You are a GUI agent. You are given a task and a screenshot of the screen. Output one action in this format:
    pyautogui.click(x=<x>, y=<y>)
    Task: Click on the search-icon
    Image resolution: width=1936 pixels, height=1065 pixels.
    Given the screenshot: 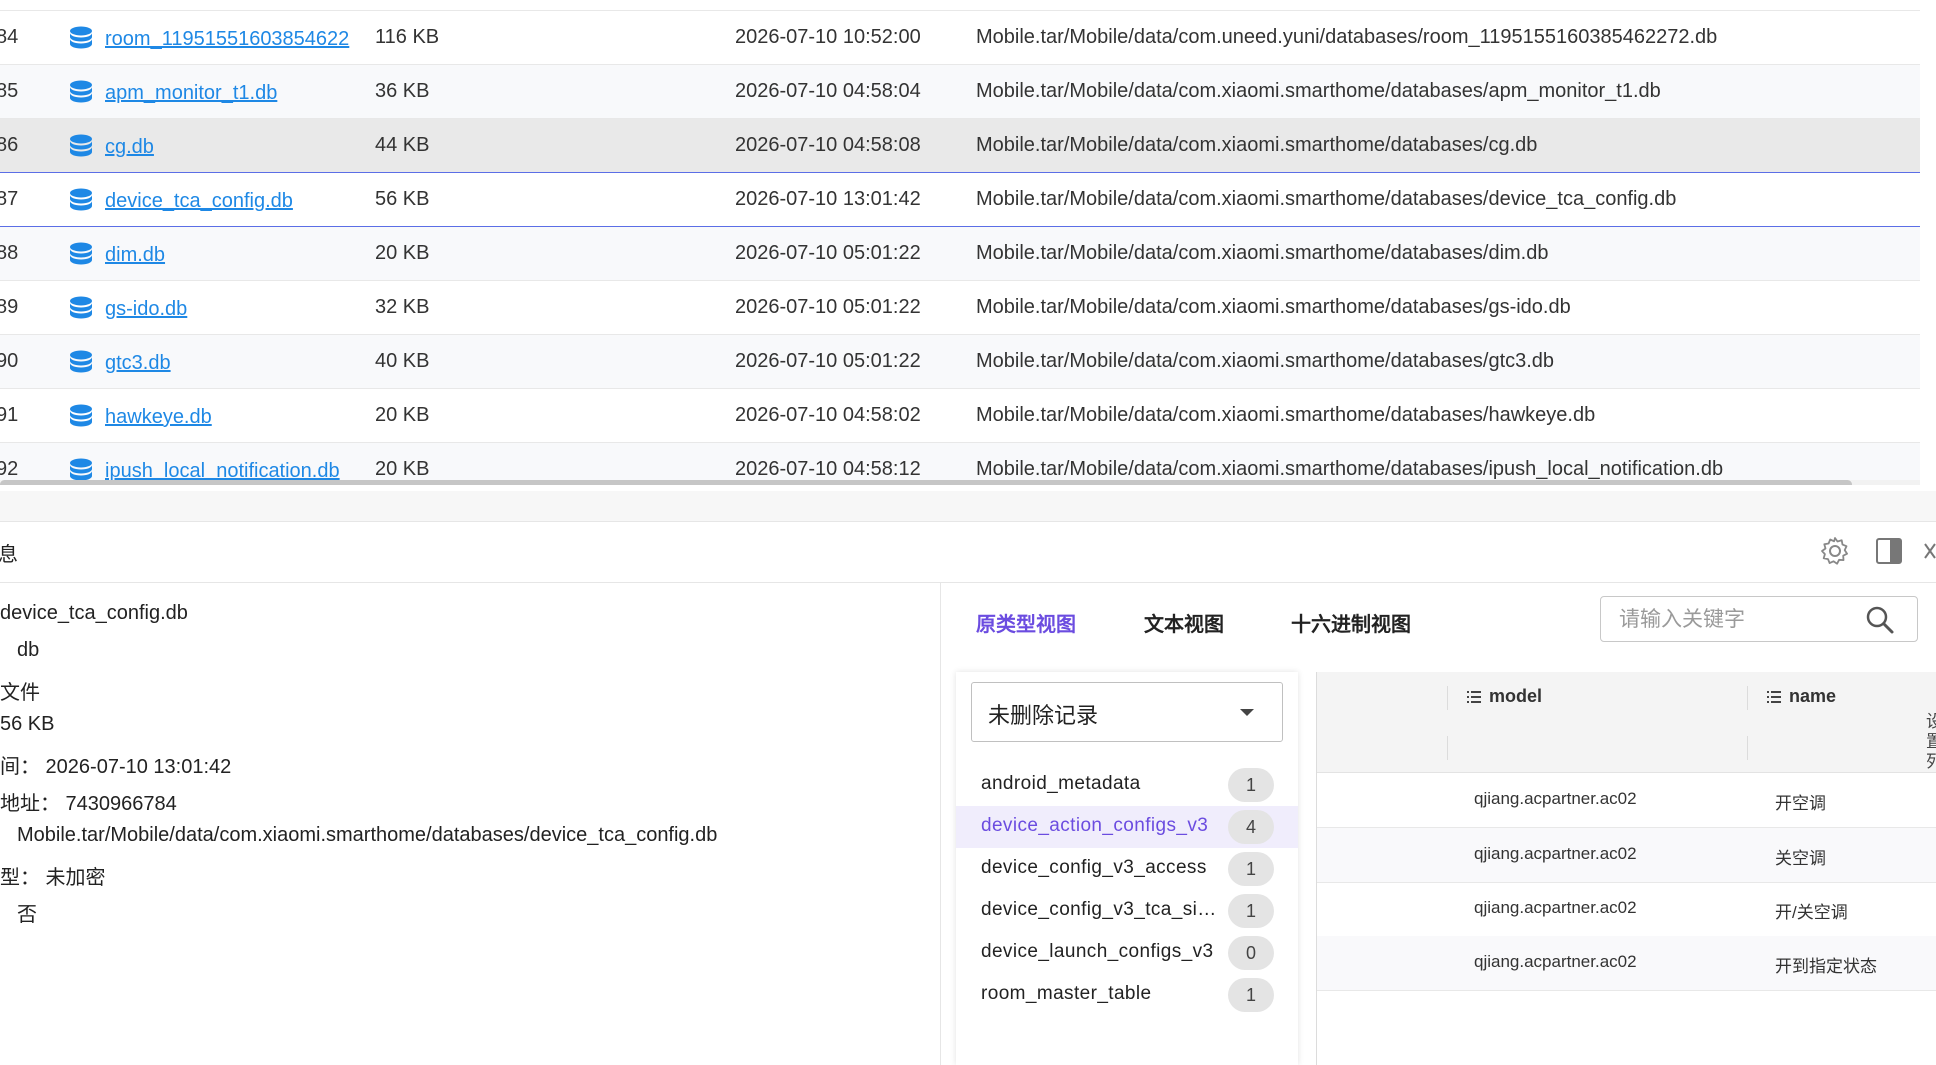 What is the action you would take?
    pyautogui.click(x=1880, y=620)
    